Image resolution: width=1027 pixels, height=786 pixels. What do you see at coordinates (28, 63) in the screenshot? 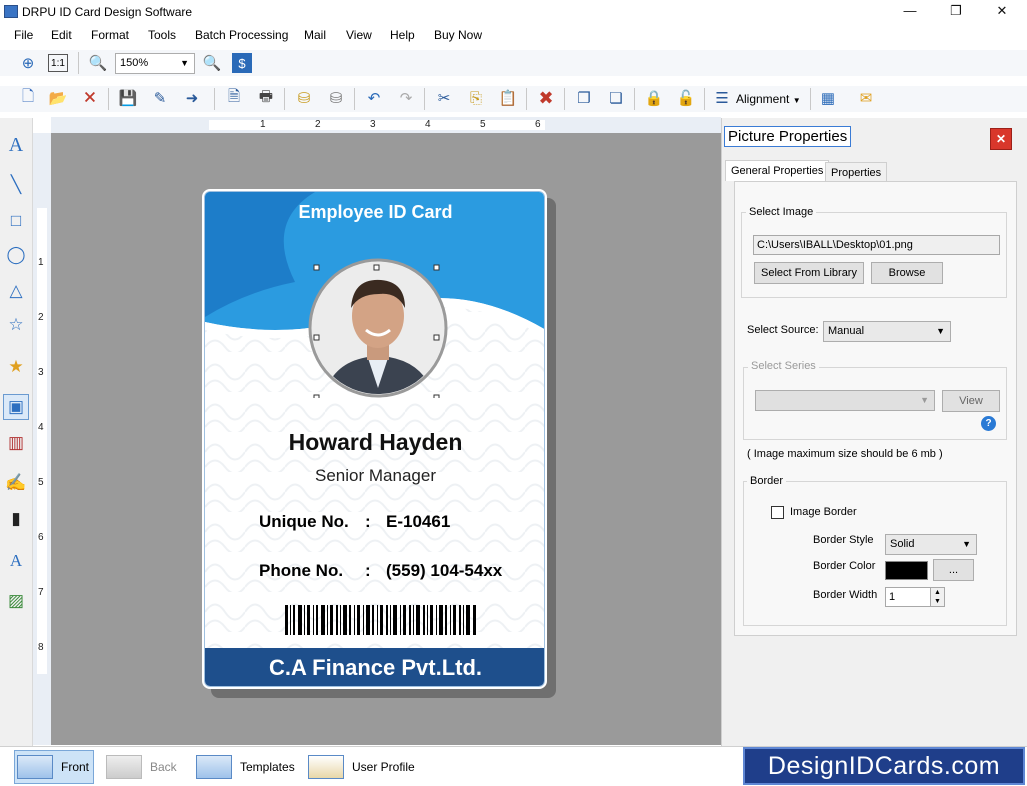
I see `fit-page-icon: ⊕` at bounding box center [28, 63].